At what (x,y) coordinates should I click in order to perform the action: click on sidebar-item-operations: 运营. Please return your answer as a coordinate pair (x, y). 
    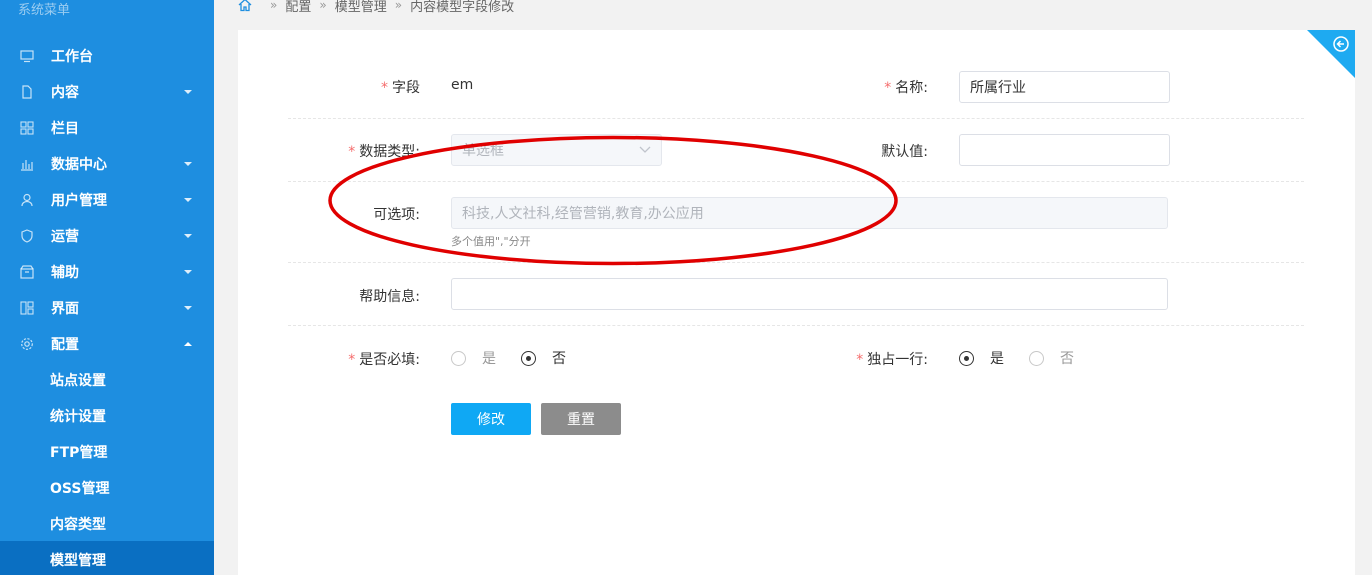
    Looking at the image, I should click on (107, 236).